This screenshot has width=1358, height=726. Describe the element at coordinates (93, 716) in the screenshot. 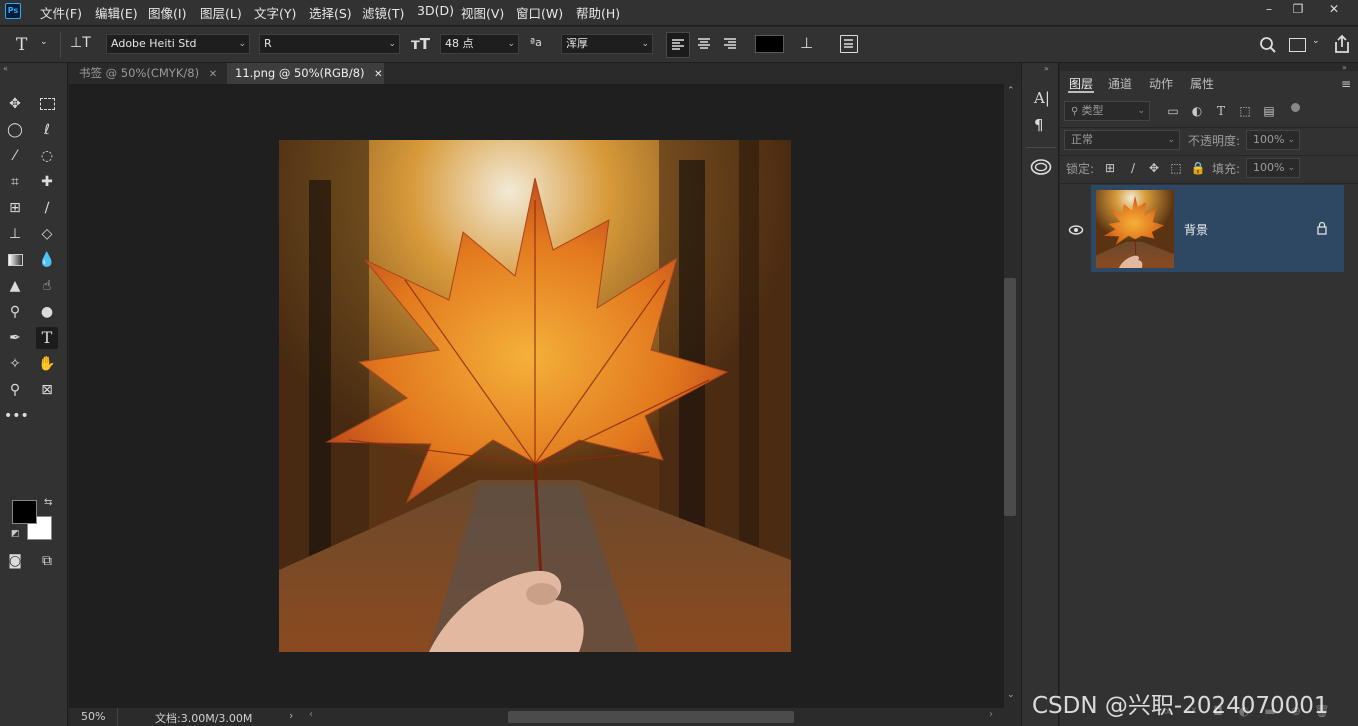

I see `zoom-level: 50%` at that location.